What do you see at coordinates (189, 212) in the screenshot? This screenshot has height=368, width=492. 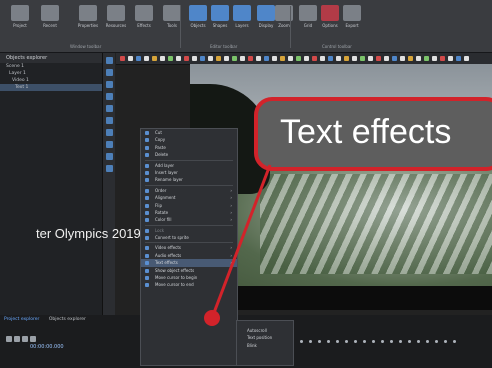 I see `menu-item-rotate: Rotate ›` at bounding box center [189, 212].